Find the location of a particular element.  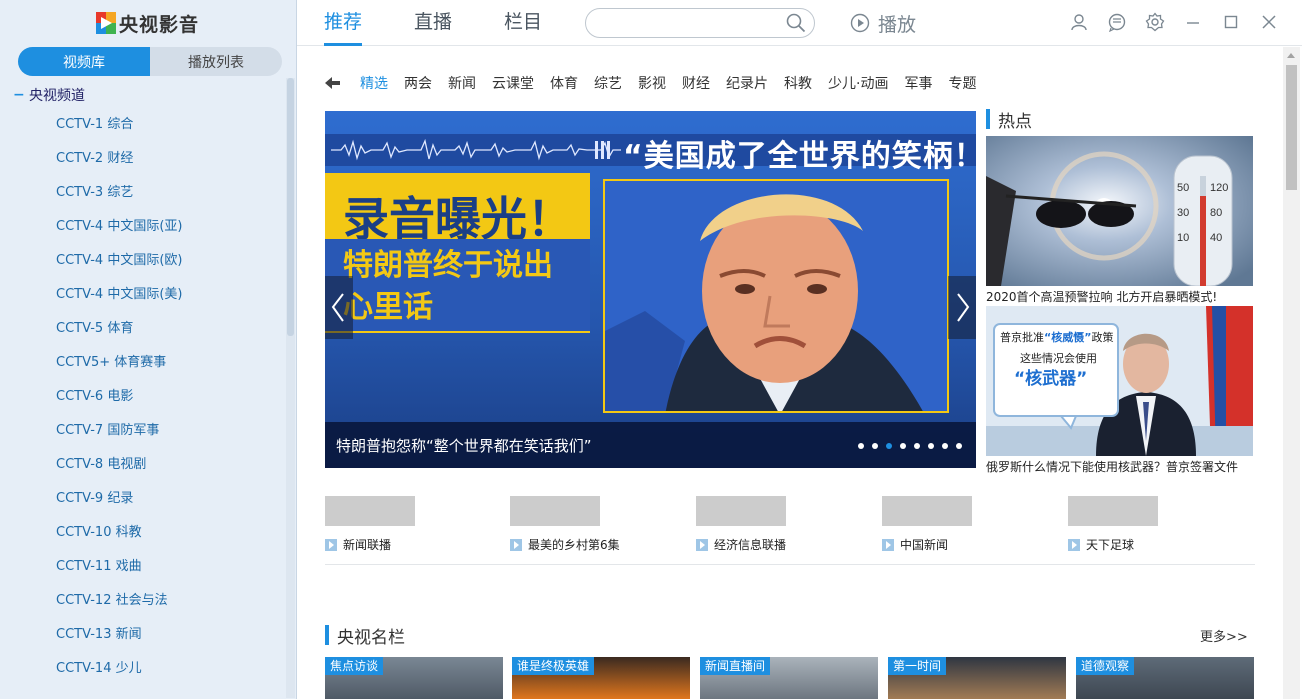

channel-item: CCTV-11 戏曲 is located at coordinates (142, 567).